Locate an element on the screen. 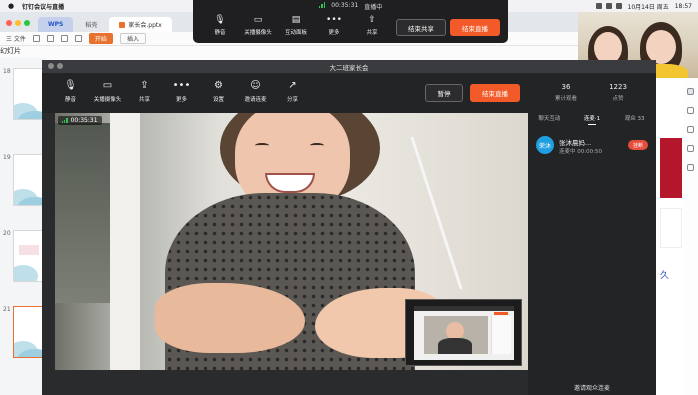 The height and width of the screenshot is (395, 698). menubar-status-area: 10月14日 周五 18:57 is located at coordinates (643, 6).